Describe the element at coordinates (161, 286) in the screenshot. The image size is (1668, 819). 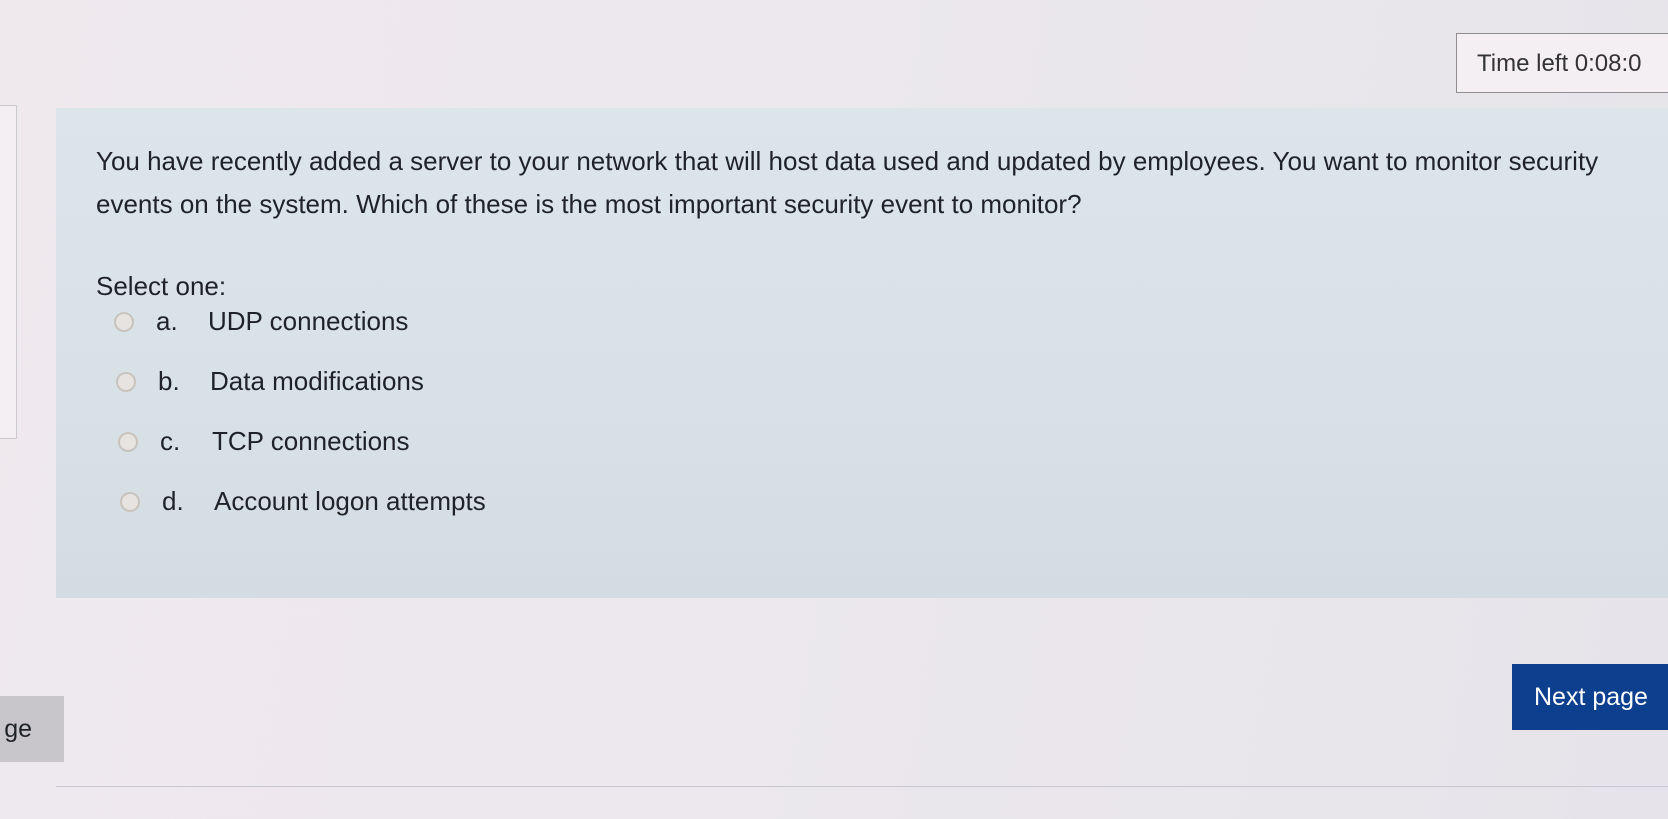
I see `select-one-prompt: Select one:` at that location.